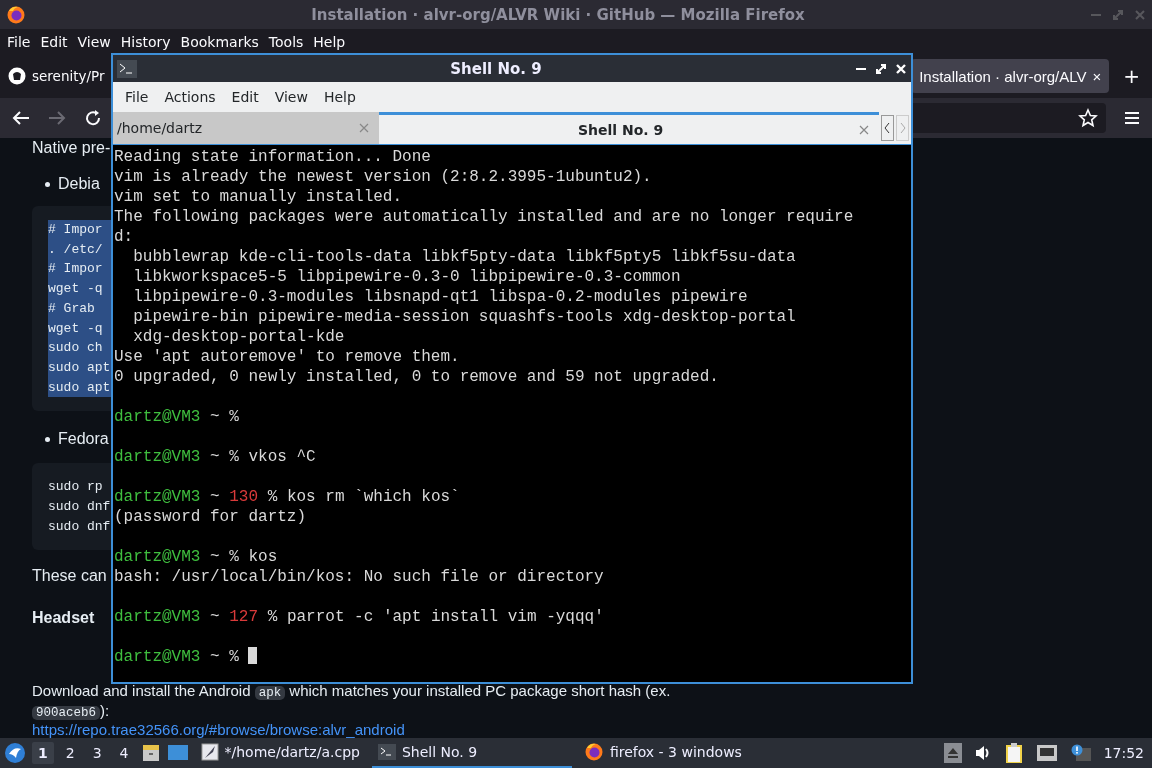  What do you see at coordinates (887, 128) in the screenshot?
I see `scroll-left-icon` at bounding box center [887, 128].